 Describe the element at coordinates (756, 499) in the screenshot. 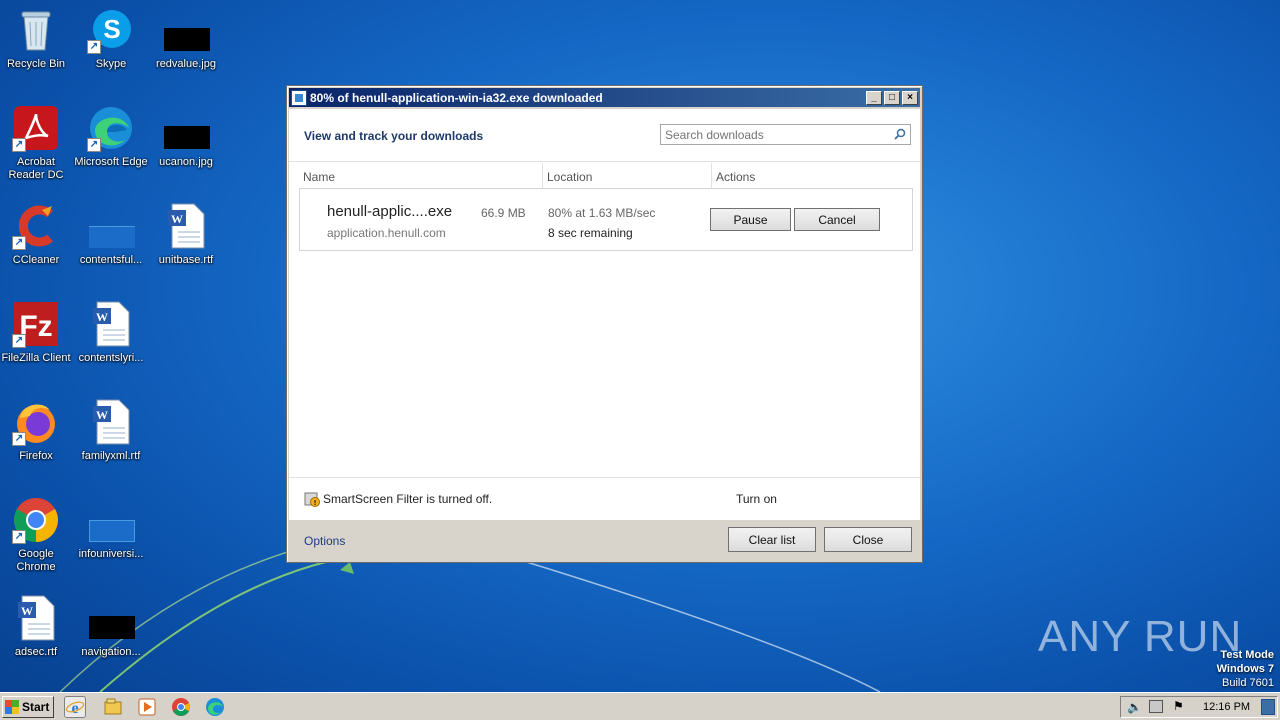

I see `turn-on-link: Turn on` at that location.